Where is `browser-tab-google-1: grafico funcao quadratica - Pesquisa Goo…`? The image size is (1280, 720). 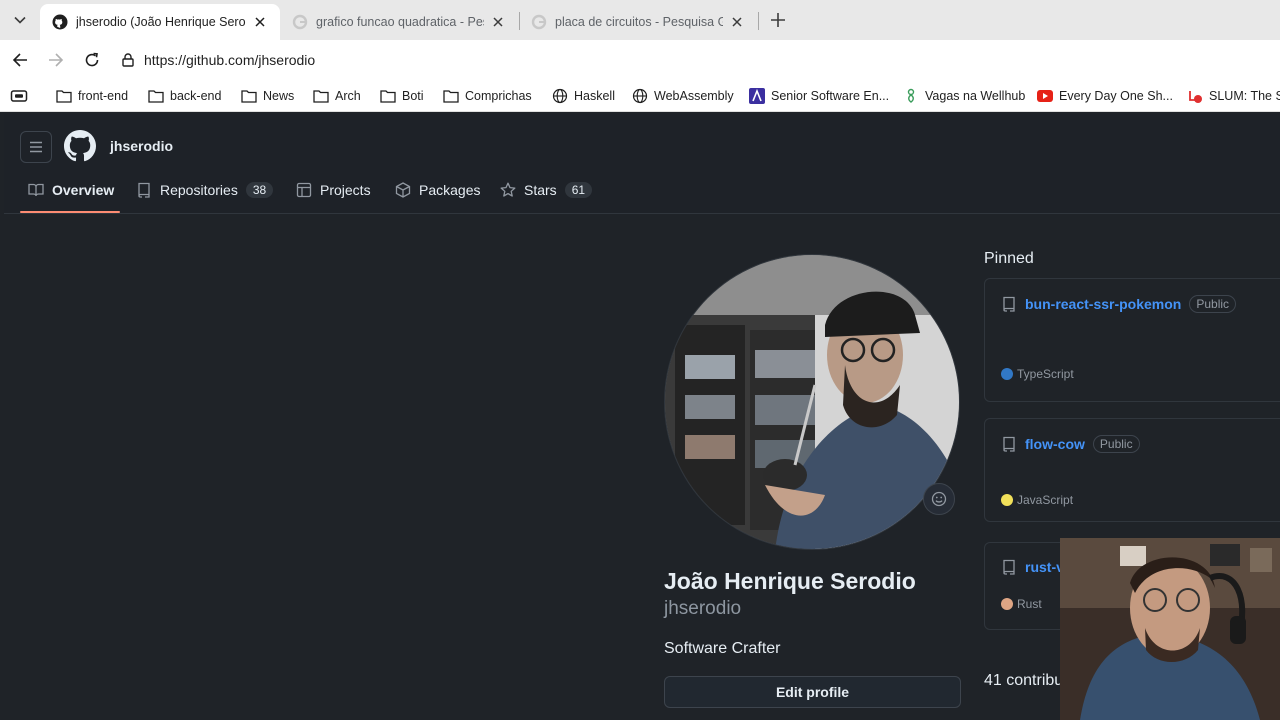
browser-tab-google-1: grafico funcao quadratica - Pesquisa Goo… is located at coordinates (399, 22).